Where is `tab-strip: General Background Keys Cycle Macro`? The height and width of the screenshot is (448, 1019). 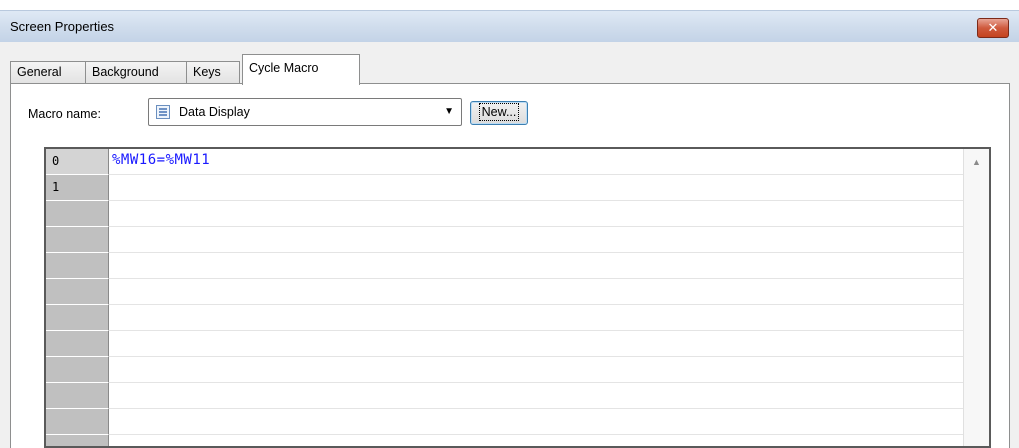 tab-strip: General Background Keys Cycle Macro is located at coordinates (510, 69).